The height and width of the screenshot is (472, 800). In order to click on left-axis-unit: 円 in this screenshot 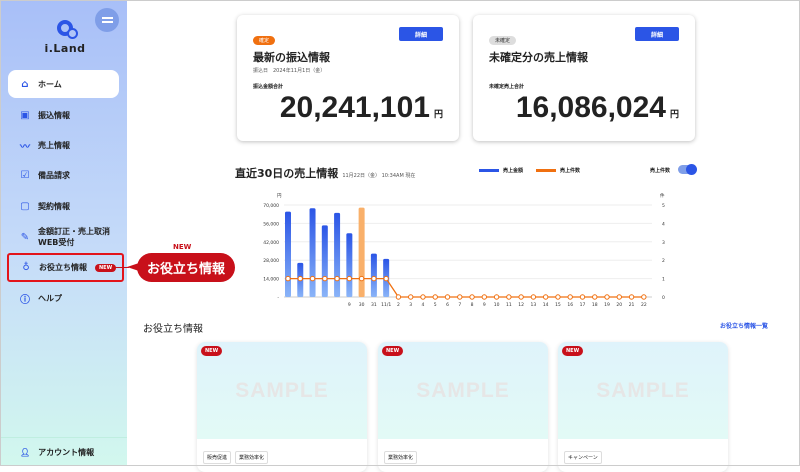, I will do `click(279, 196)`.